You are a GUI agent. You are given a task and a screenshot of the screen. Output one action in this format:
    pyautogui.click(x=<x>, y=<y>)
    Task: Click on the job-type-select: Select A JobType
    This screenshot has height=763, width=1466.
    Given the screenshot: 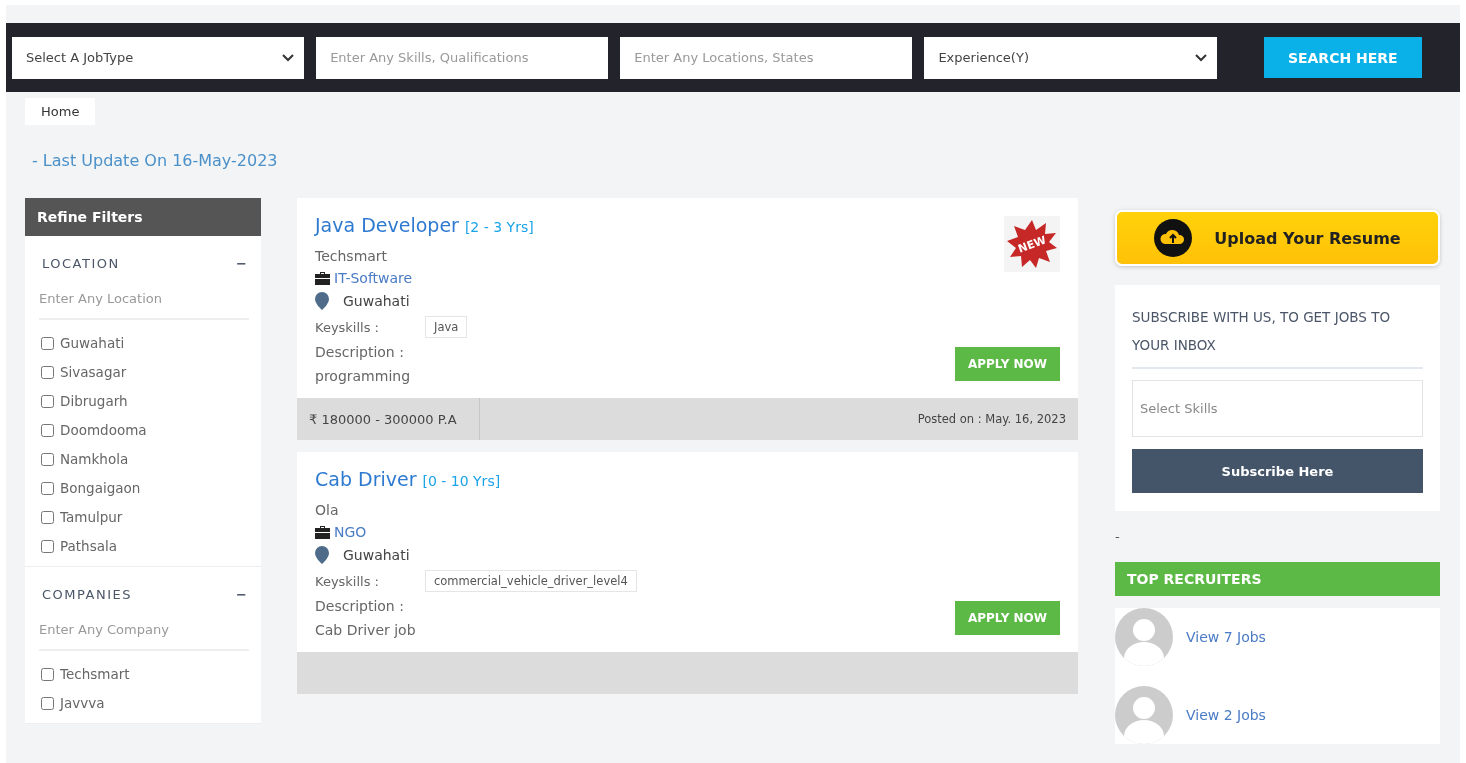 What is the action you would take?
    pyautogui.click(x=158, y=57)
    